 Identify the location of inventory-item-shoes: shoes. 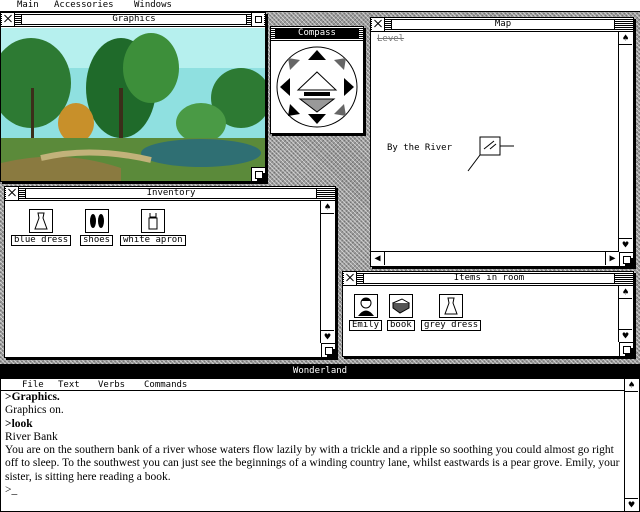
(97, 227).